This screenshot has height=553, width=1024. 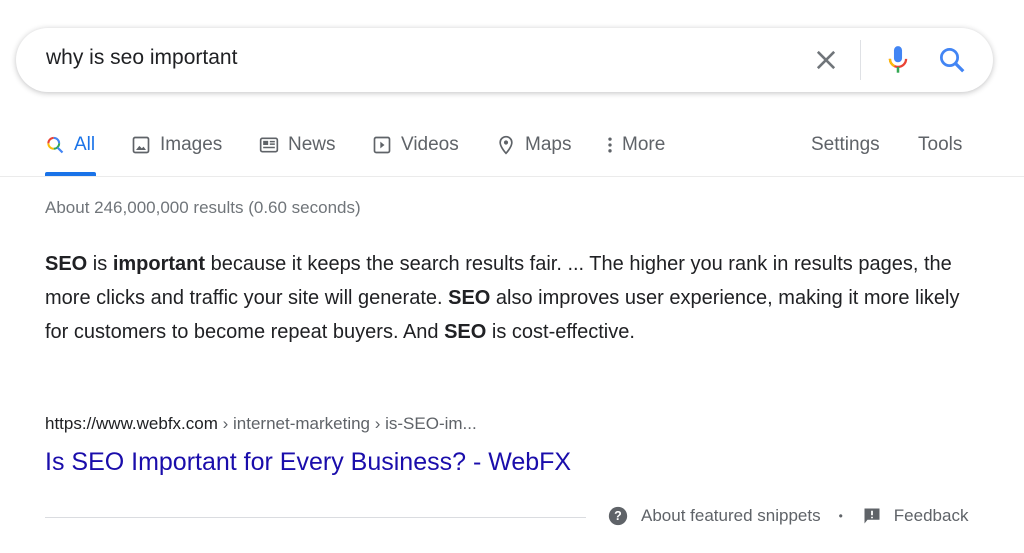 I want to click on tools-link: Tools, so click(x=940, y=145).